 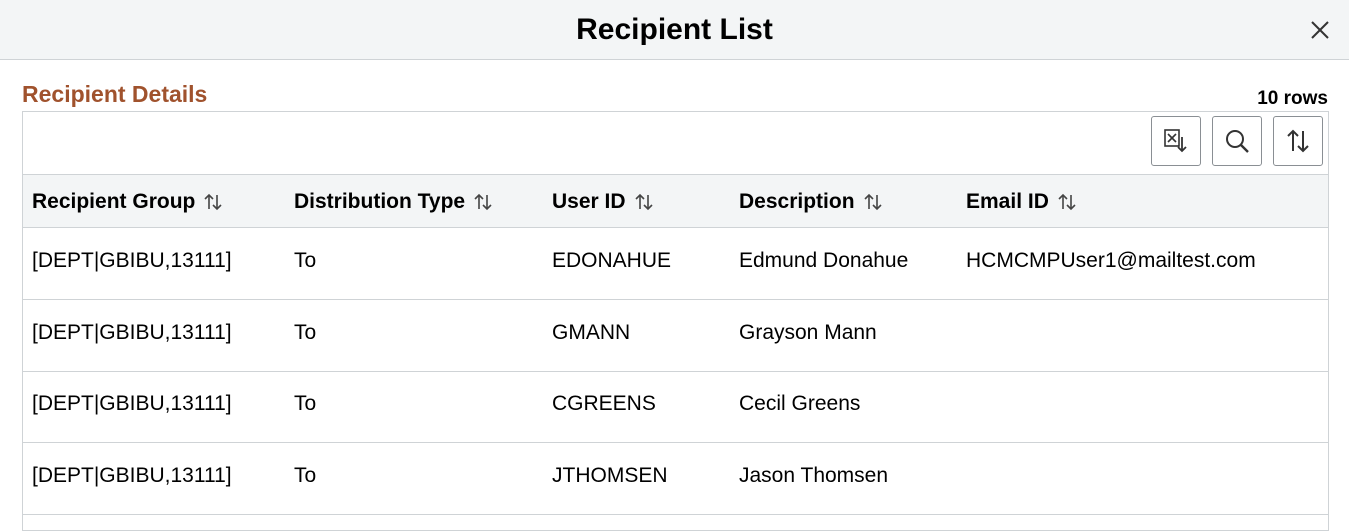 I want to click on column-header-recipient-group: Recipient Group, so click(x=127, y=201).